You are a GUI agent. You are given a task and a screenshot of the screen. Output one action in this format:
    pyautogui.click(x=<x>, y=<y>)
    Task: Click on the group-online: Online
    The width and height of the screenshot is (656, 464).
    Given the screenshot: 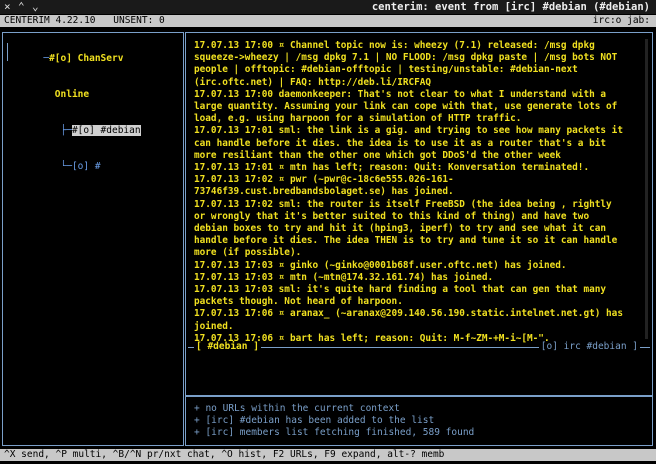 What is the action you would take?
    pyautogui.click(x=75, y=95)
    